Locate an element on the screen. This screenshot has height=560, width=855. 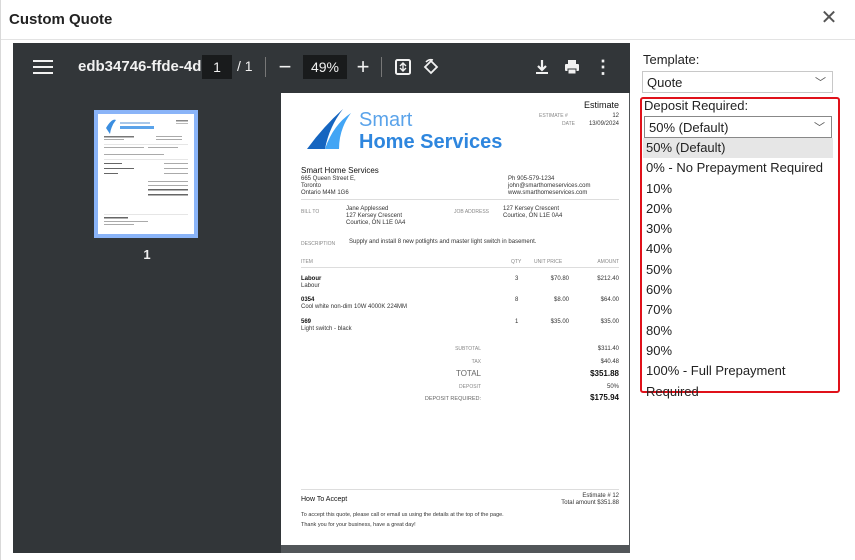
job-address-1: 127 Kersey Crescent is located at coordinates (531, 209).